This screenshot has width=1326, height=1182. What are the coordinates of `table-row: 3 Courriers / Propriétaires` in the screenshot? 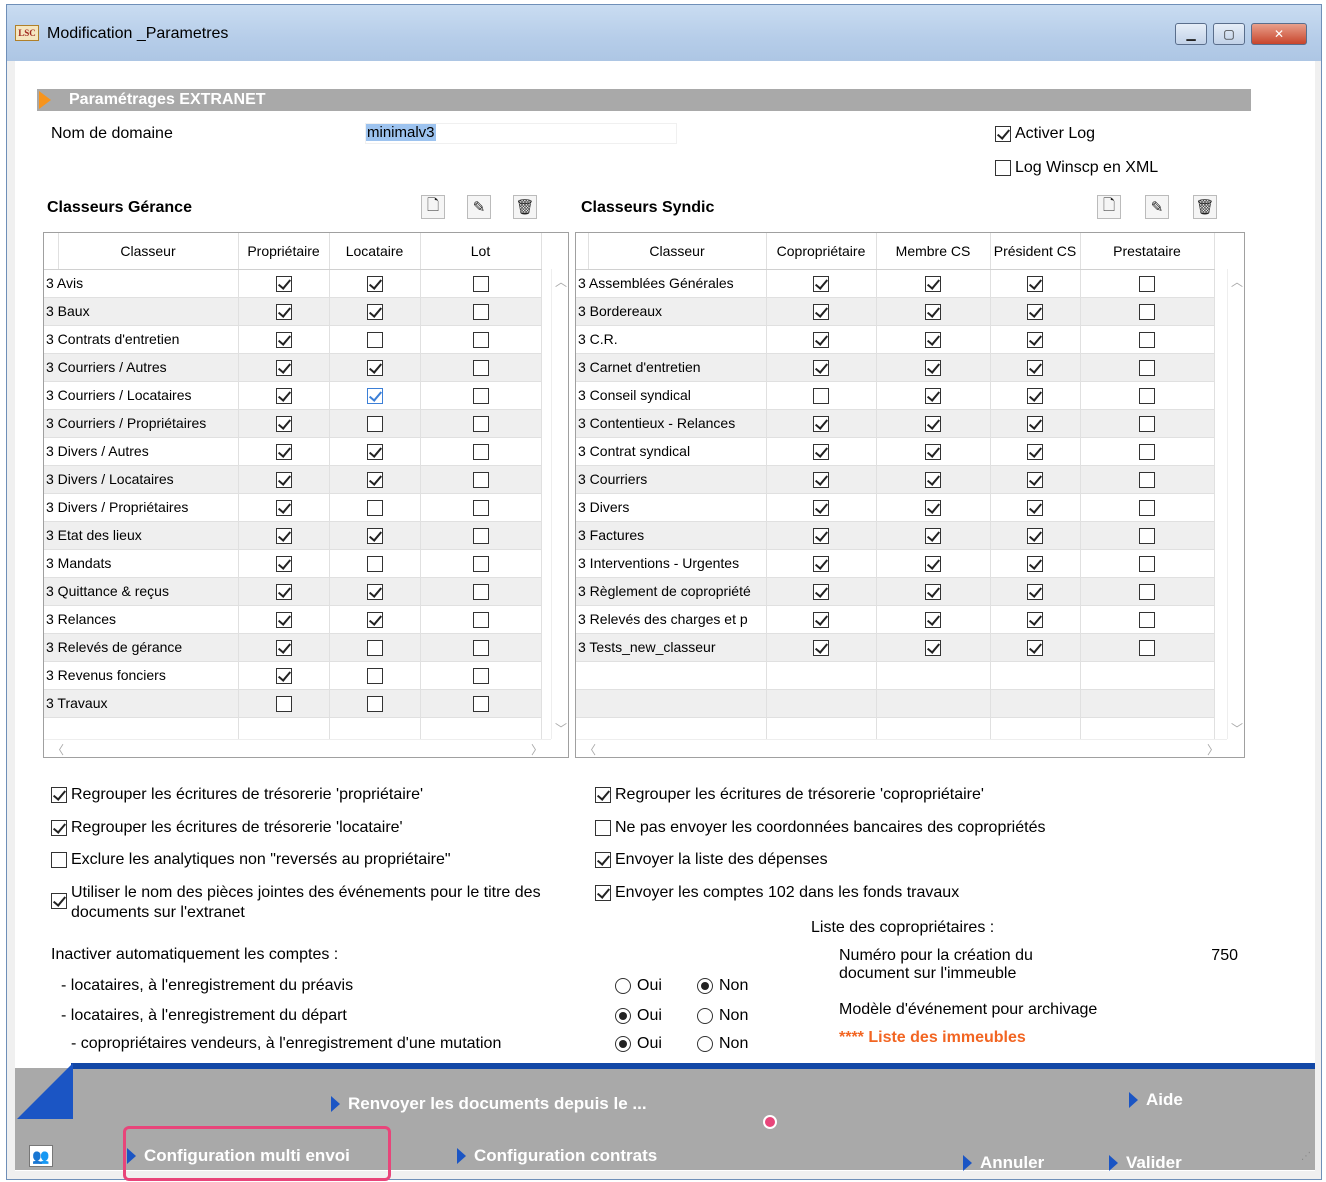 It's located at (293, 423).